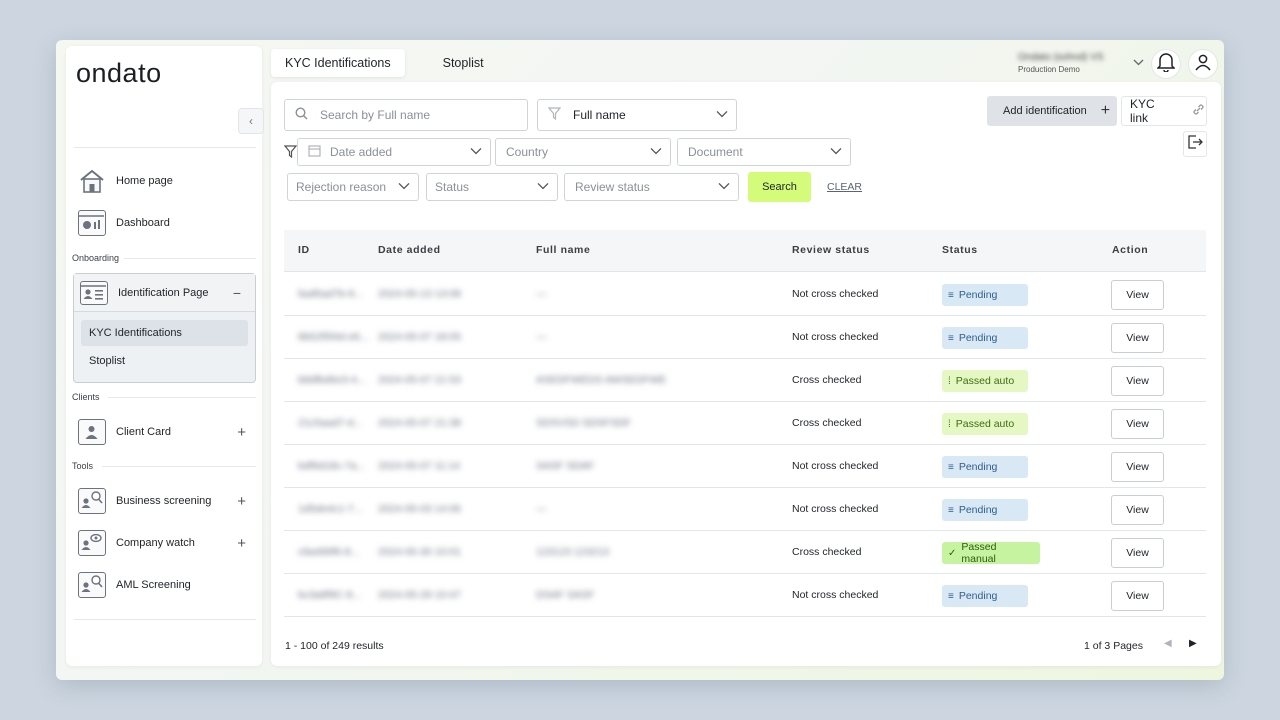 The width and height of the screenshot is (1280, 720). What do you see at coordinates (1045, 111) in the screenshot?
I see `add-identification-label: Add identification` at bounding box center [1045, 111].